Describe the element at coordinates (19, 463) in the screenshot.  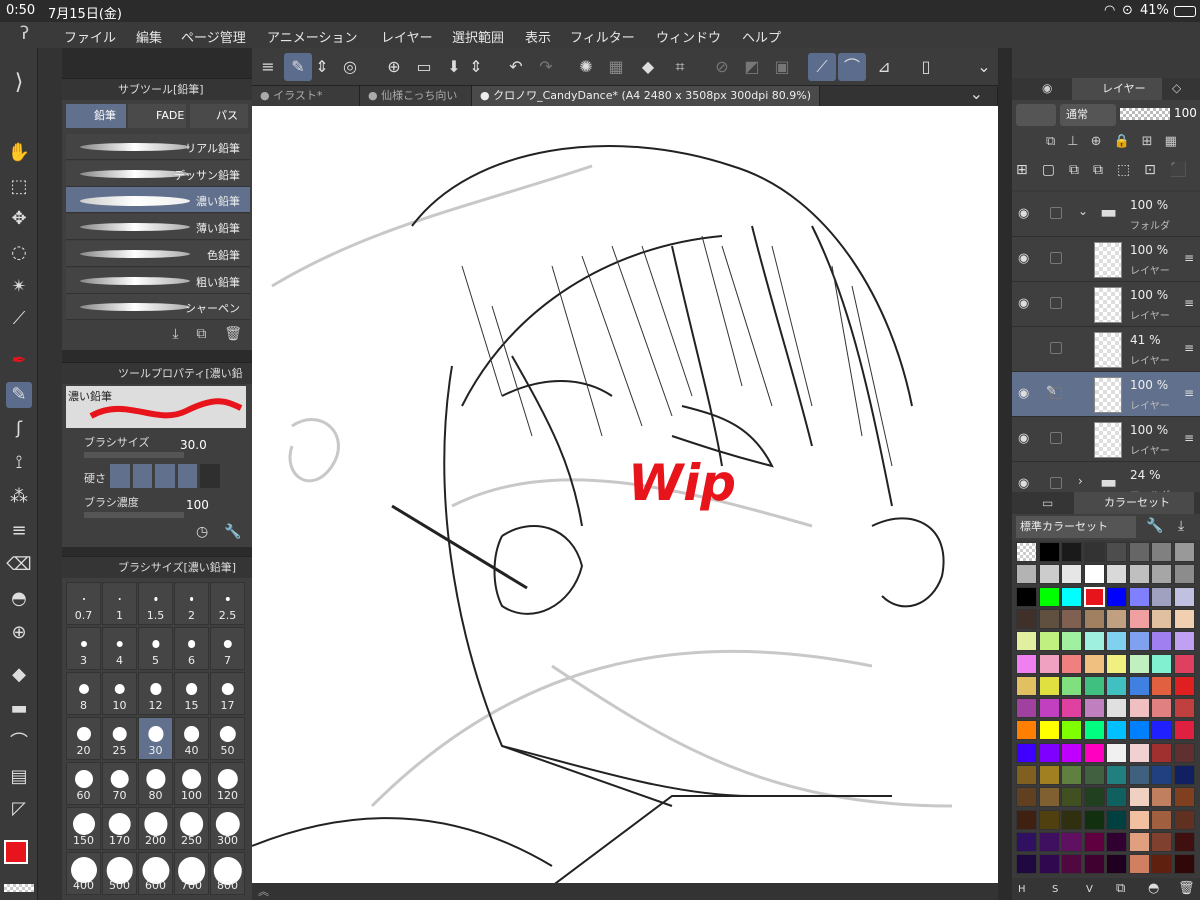
I see `airbrush-icon: ⟟` at that location.